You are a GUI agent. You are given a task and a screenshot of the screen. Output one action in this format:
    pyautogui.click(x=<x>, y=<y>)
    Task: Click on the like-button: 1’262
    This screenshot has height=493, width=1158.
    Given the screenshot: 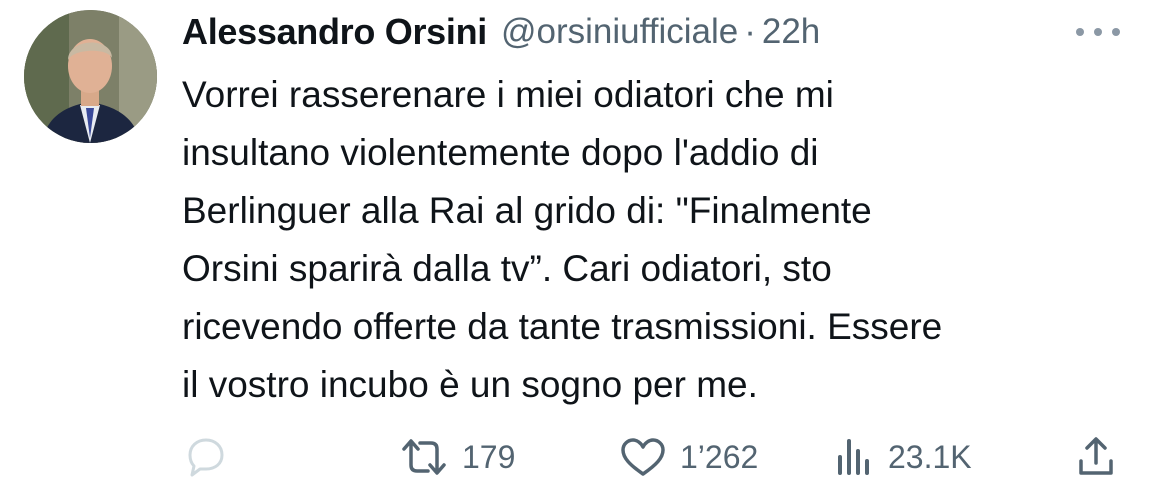 What is the action you would take?
    pyautogui.click(x=688, y=457)
    